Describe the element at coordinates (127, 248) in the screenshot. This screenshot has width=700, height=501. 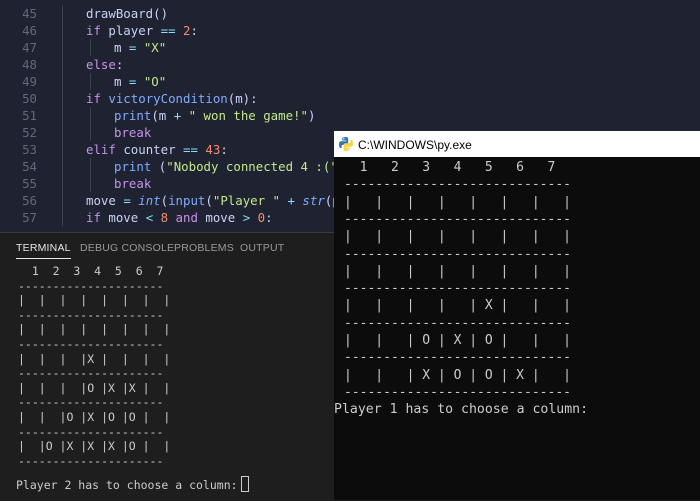
I see `tab-debug-console: DEBUG CONSOLE` at that location.